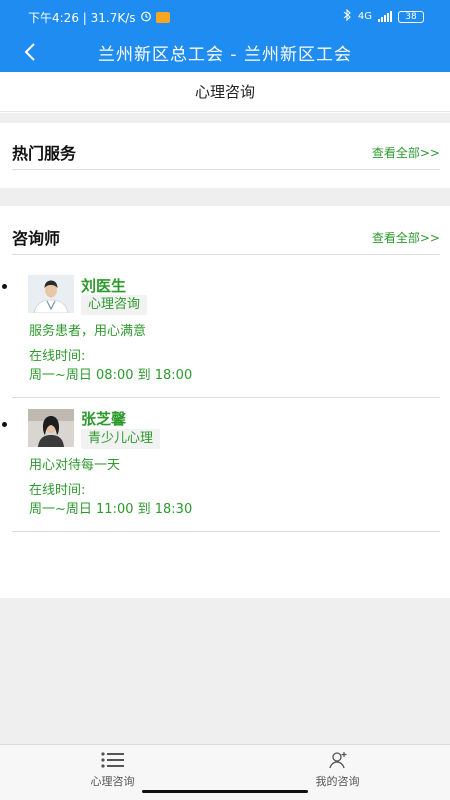  What do you see at coordinates (112, 781) in the screenshot?
I see `tab-label: 心理咨询` at bounding box center [112, 781].